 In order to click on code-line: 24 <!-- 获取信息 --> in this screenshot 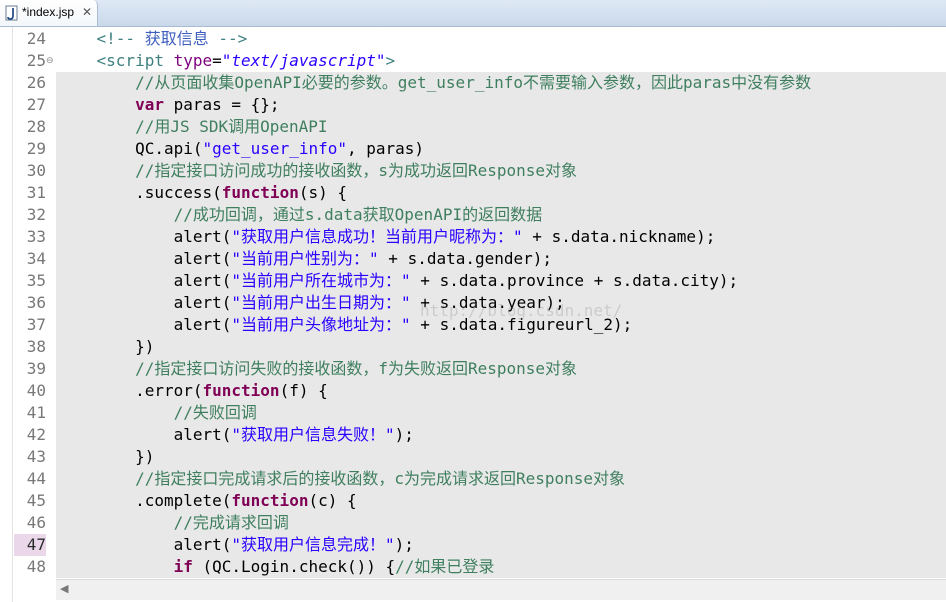, I will do `click(473, 39)`.